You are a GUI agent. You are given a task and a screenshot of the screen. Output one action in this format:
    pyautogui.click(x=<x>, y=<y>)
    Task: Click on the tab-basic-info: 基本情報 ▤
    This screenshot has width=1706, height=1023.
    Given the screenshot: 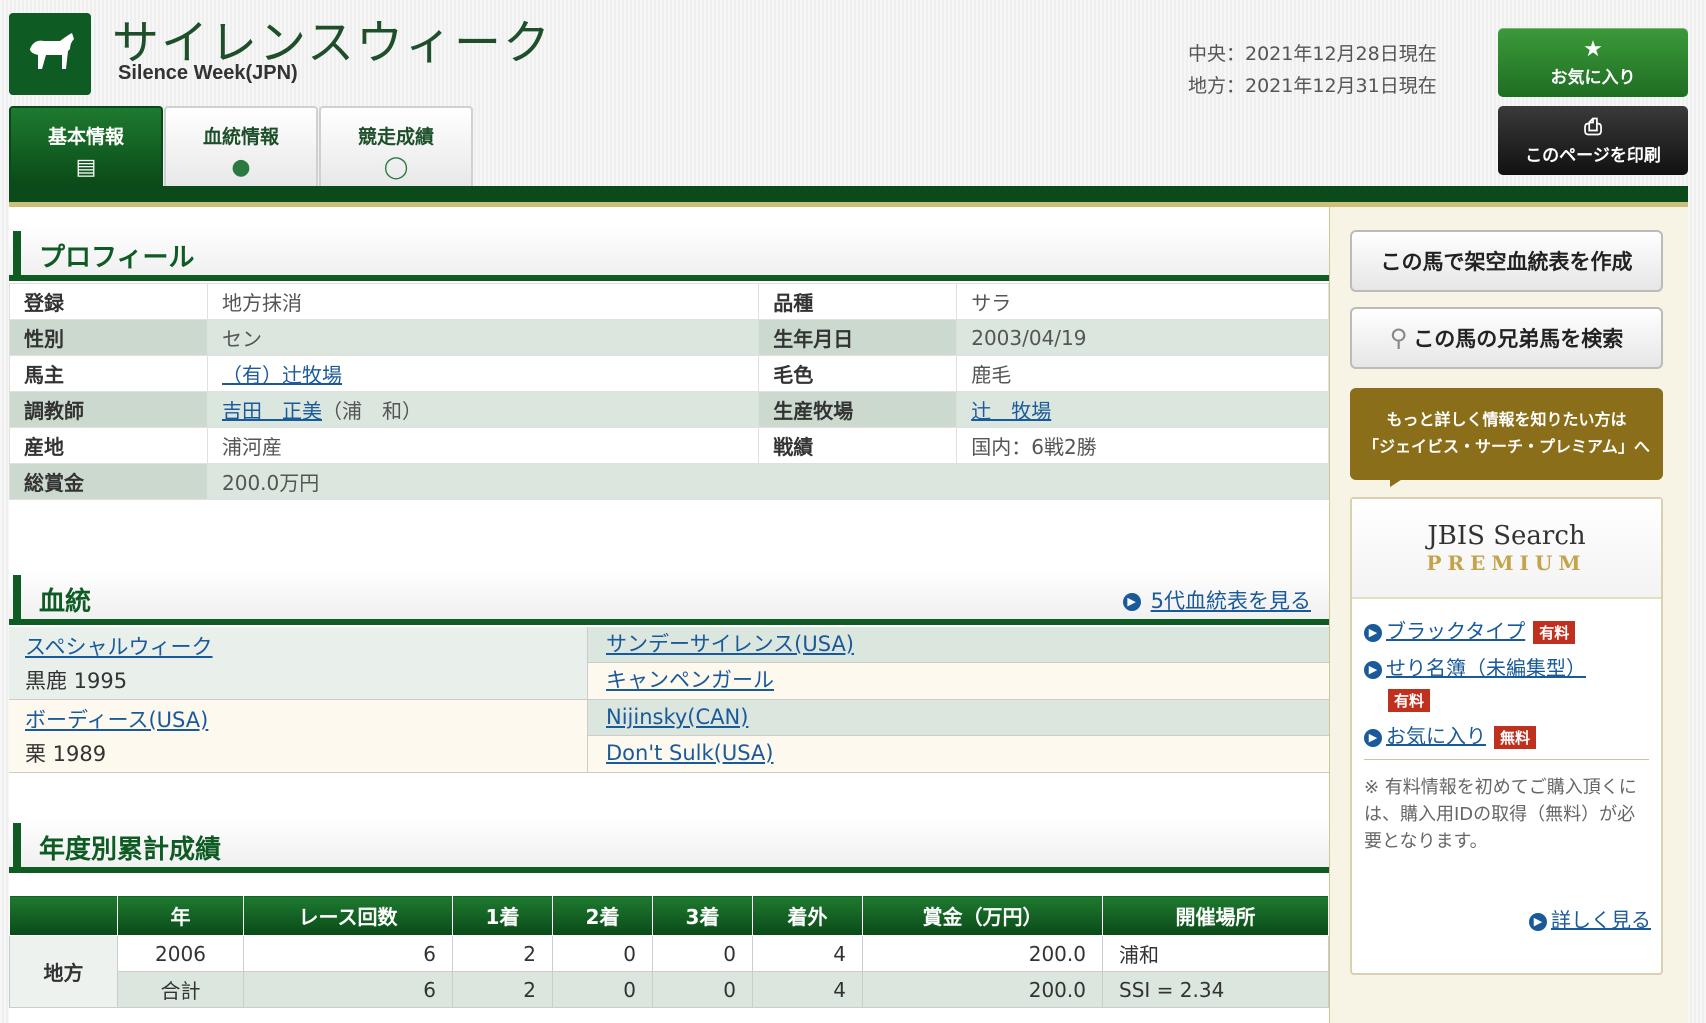 What is the action you would take?
    pyautogui.click(x=86, y=146)
    